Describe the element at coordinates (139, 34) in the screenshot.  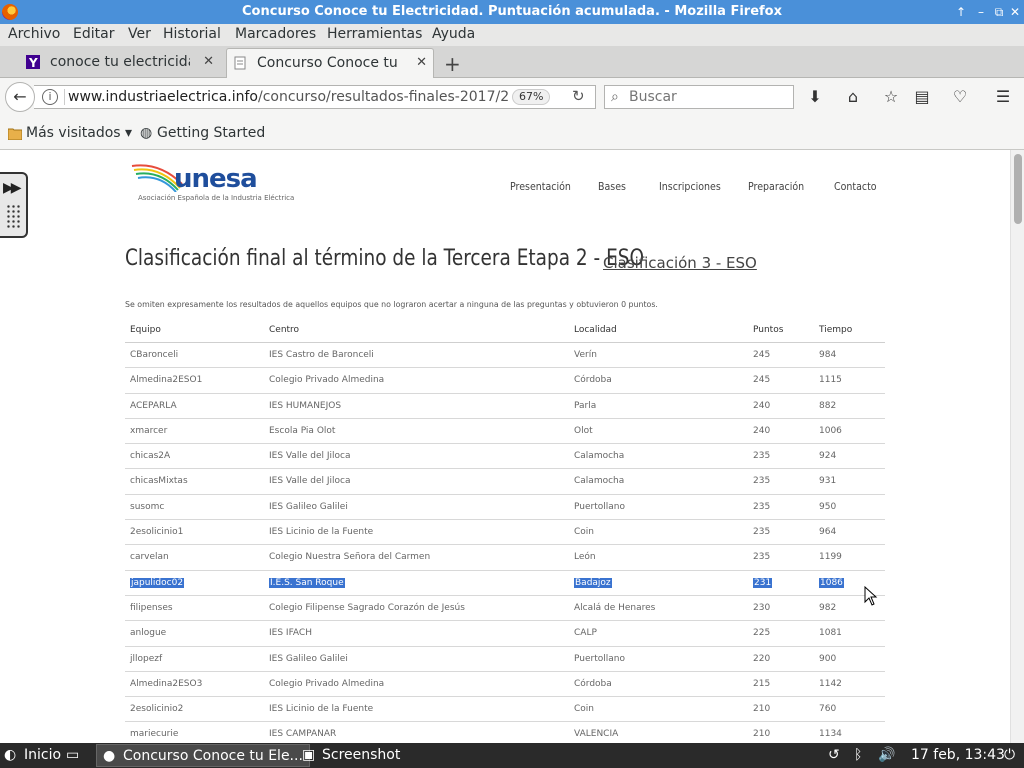
I see `menu-ver: Ver` at that location.